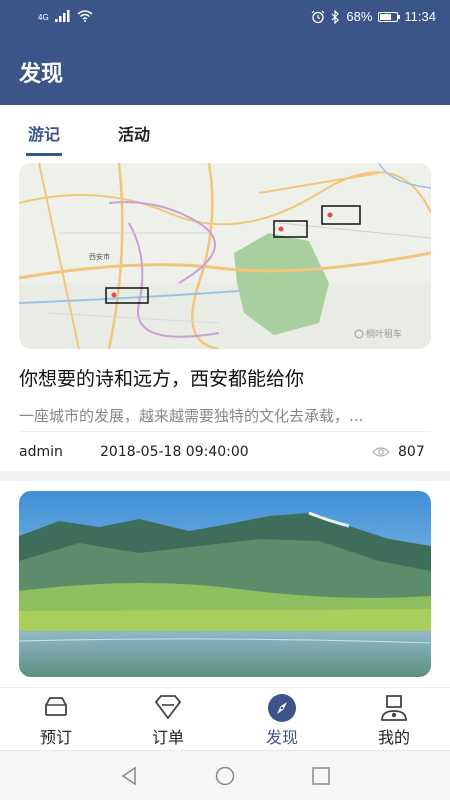  Describe the element at coordinates (62, 16) in the screenshot. I see `signal-icon` at that location.